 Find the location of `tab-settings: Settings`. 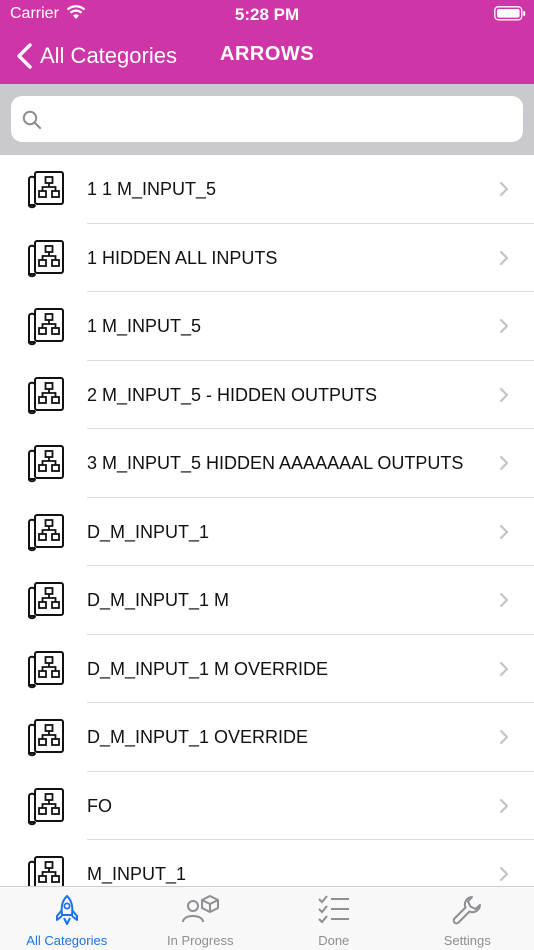

tab-settings: Settings is located at coordinates (467, 918).